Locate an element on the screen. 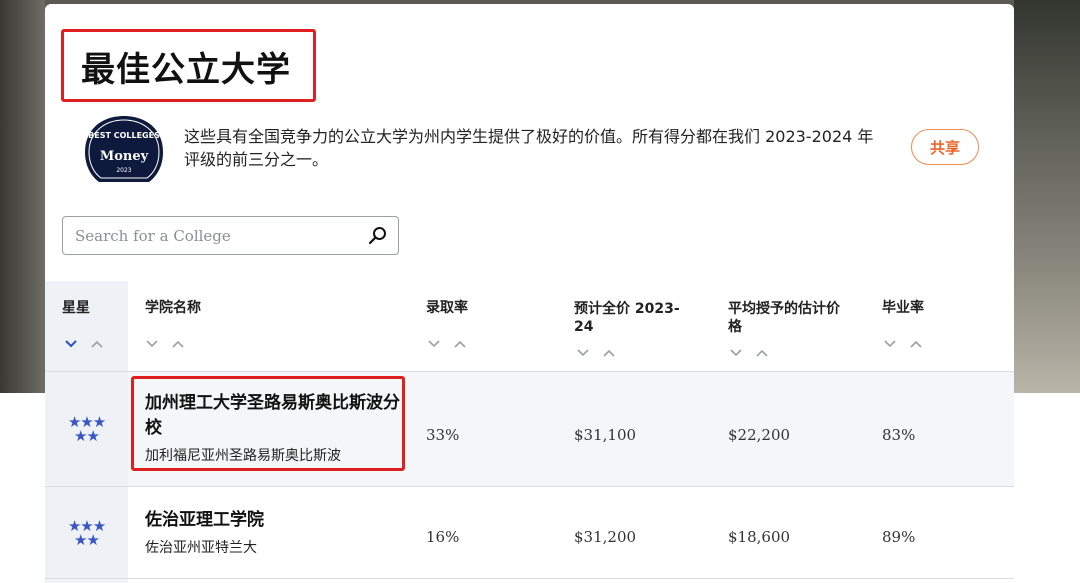 The width and height of the screenshot is (1080, 583). sort-controls-stars is located at coordinates (84, 344).